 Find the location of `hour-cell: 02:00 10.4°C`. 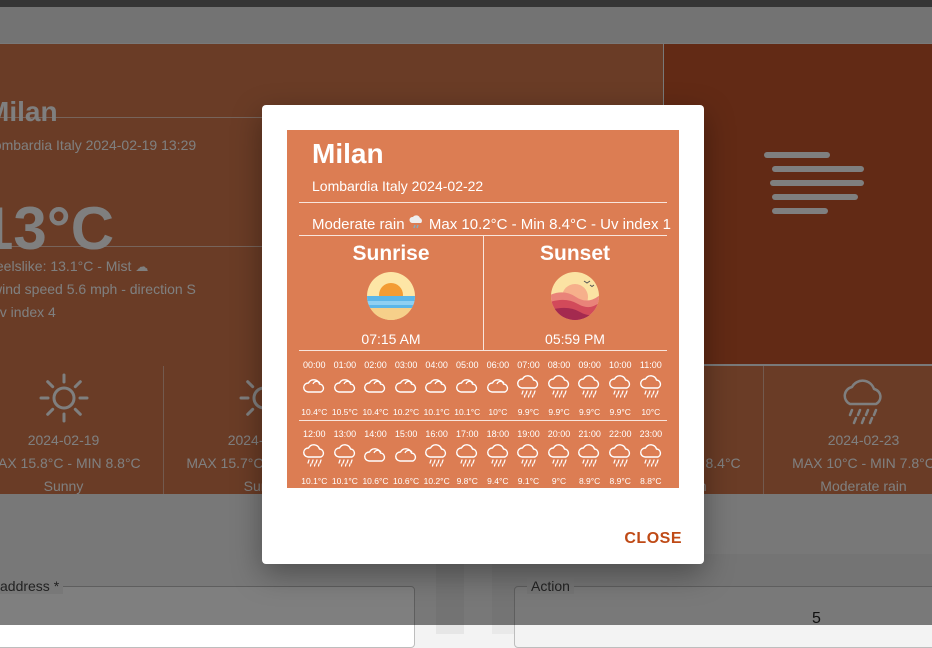

hour-cell: 02:00 10.4°C is located at coordinates (375, 390).